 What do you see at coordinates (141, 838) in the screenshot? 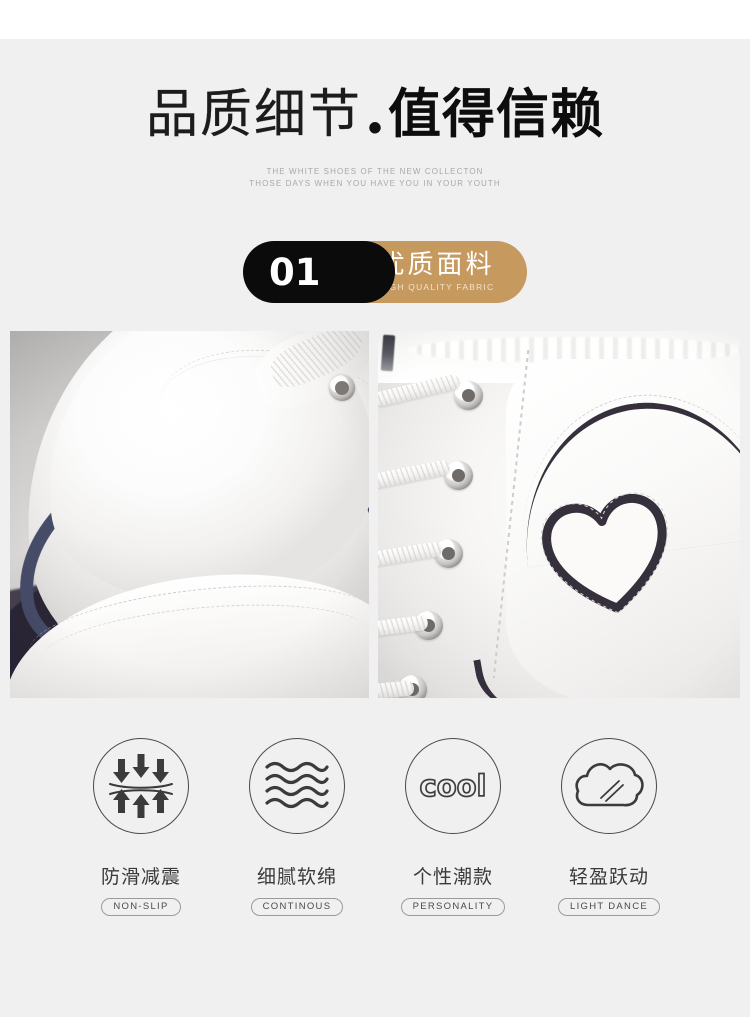
I see `feature-item-non-slip: 防滑减震 NON-SLIP` at bounding box center [141, 838].